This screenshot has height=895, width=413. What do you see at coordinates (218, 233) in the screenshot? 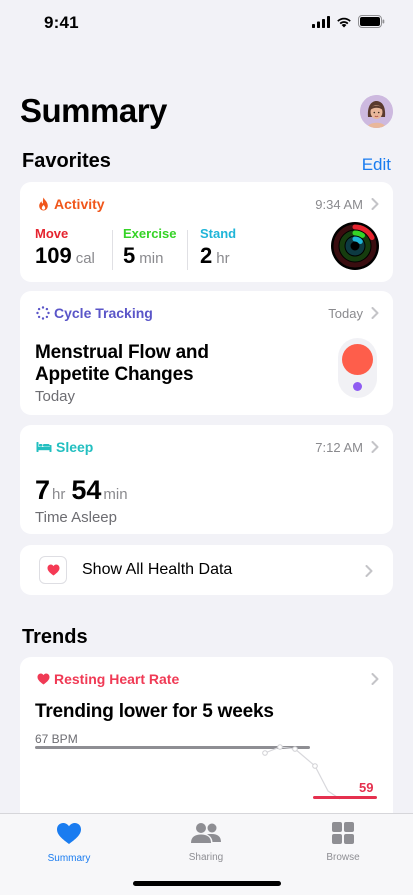
I see `stand-label: Stand` at bounding box center [218, 233].